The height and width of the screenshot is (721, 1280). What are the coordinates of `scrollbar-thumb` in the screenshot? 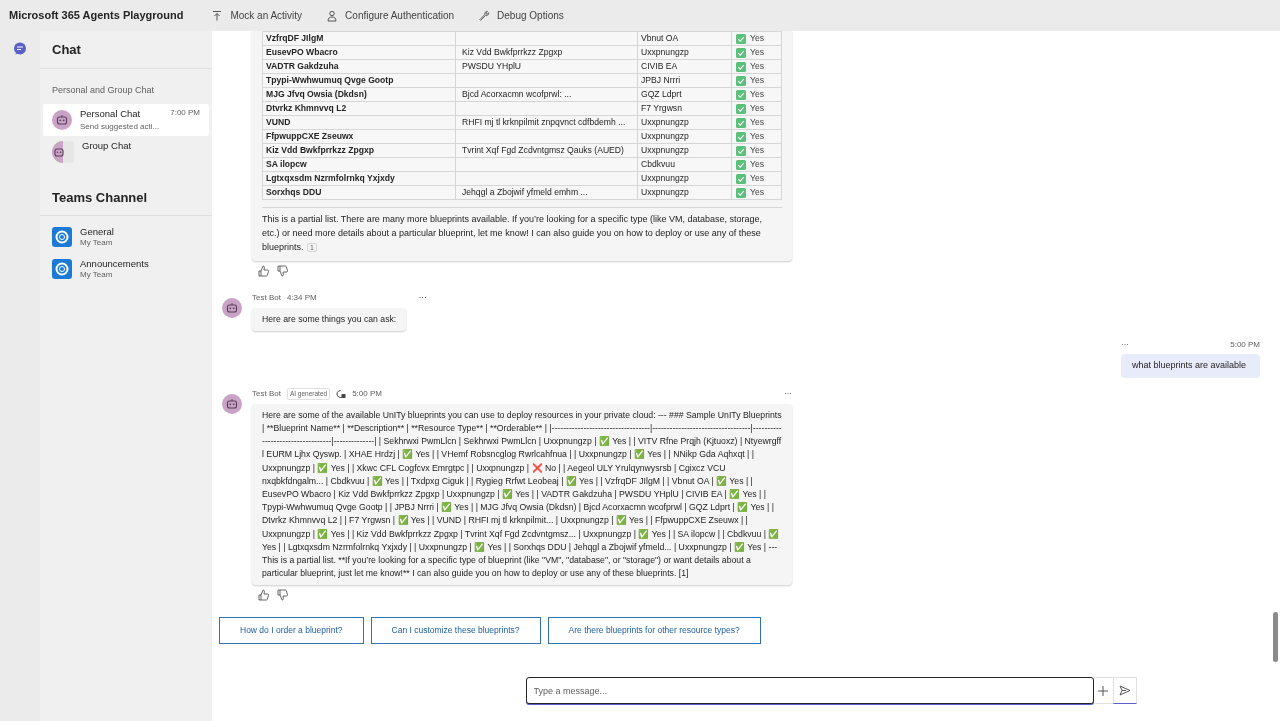 It's located at (1275, 637).